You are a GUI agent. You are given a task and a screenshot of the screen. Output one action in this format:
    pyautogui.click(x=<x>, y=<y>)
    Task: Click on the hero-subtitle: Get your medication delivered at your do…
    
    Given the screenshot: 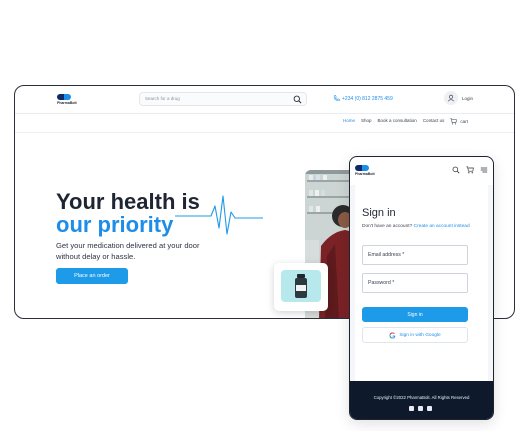 What is the action you would take?
    pyautogui.click(x=128, y=251)
    